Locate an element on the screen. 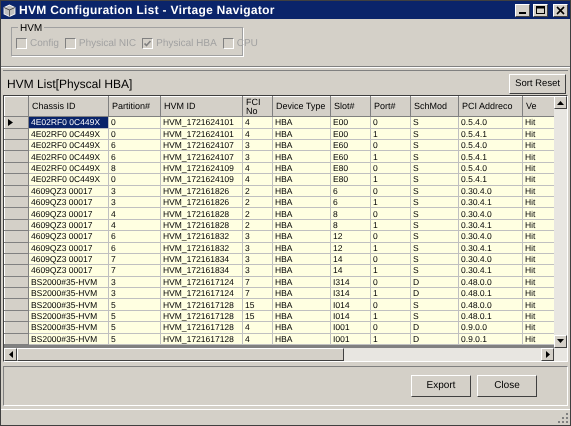  table-cell: 0.48.0.0 is located at coordinates (490, 282).